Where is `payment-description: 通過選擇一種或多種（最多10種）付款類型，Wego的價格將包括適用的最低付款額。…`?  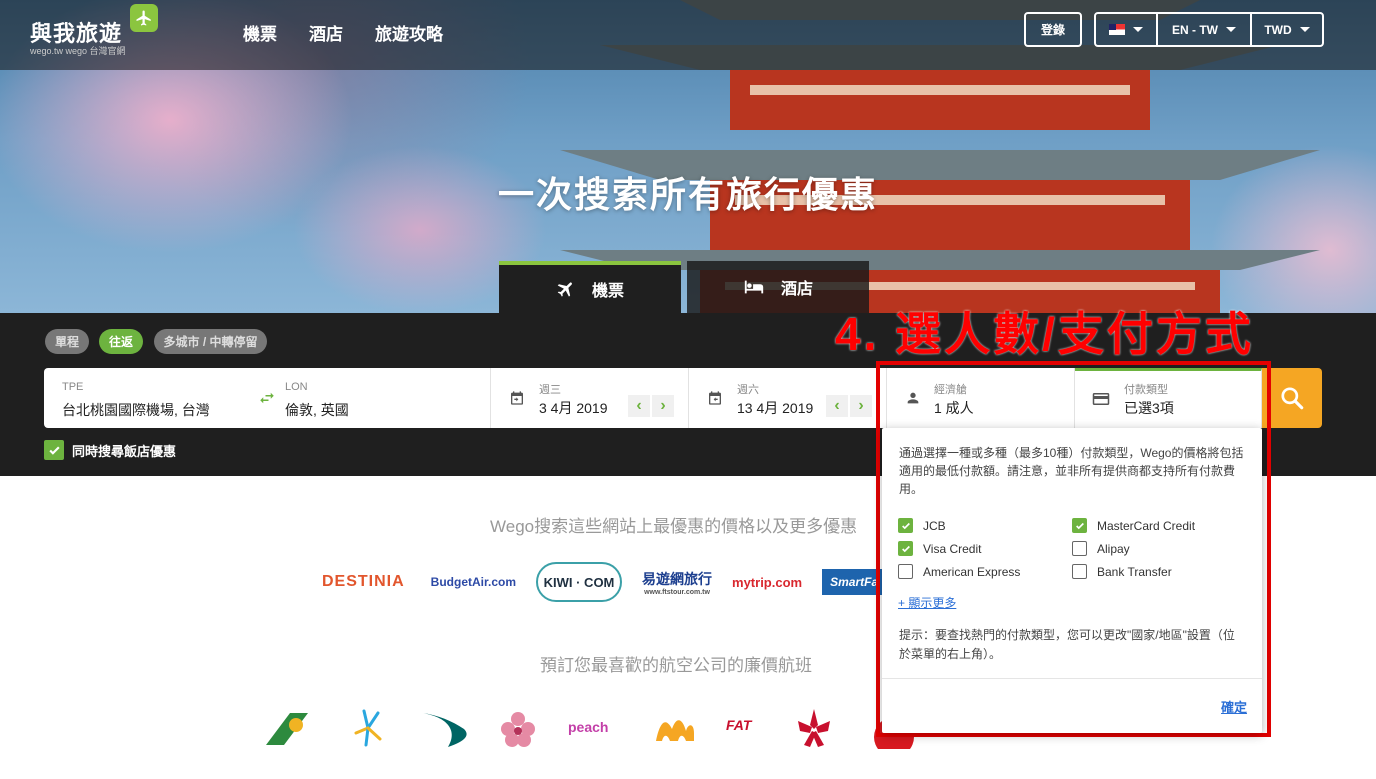
payment-description: 通過選擇一種或多種（最多10種）付款類型，Wego的價格將包括適用的最低付款額。… is located at coordinates (1071, 471).